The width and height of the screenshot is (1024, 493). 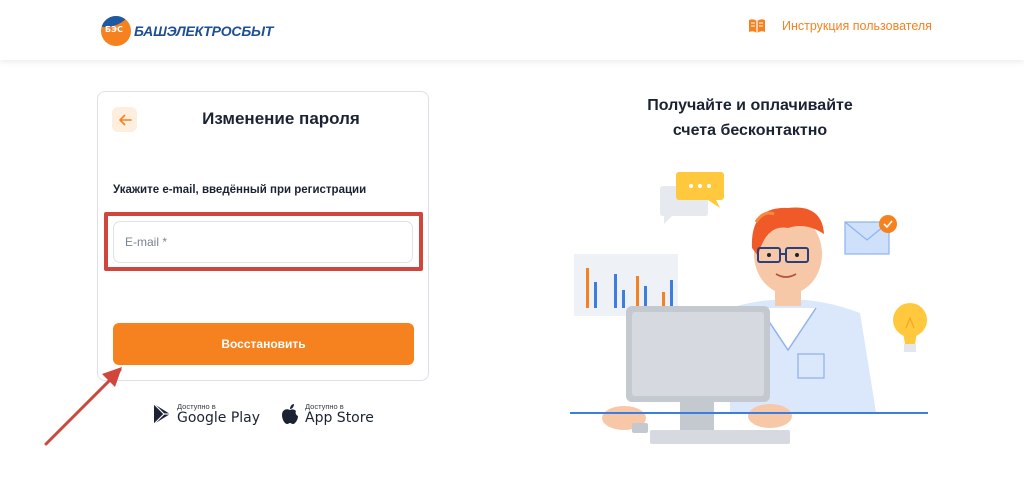 I want to click on google-play-badge: Доступно в Google Play, so click(x=206, y=414).